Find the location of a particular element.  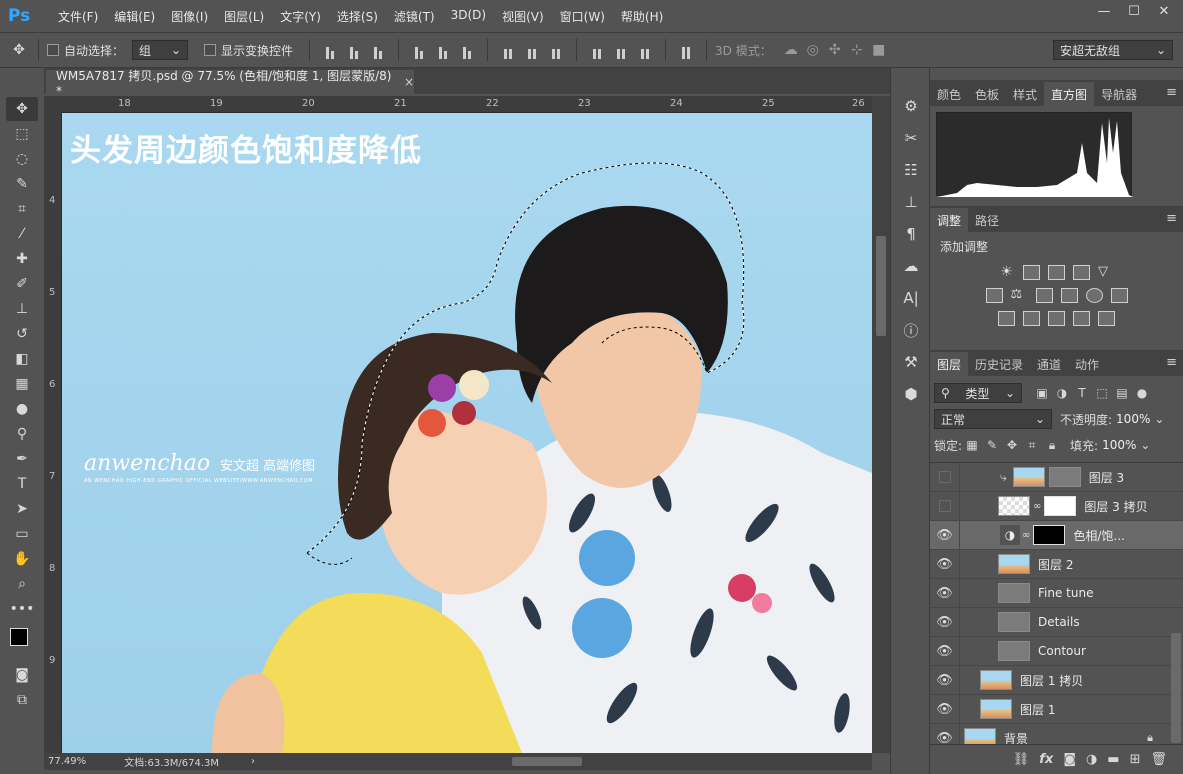

3d-slide-icon: ⊹ is located at coordinates (857, 50).